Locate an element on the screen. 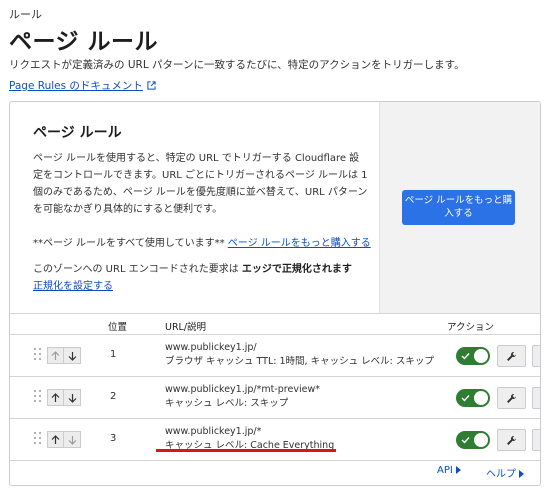 This screenshot has width=545, height=494. usage-notice-text: **ページ ルールをすべて使用しています** is located at coordinates (129, 243).